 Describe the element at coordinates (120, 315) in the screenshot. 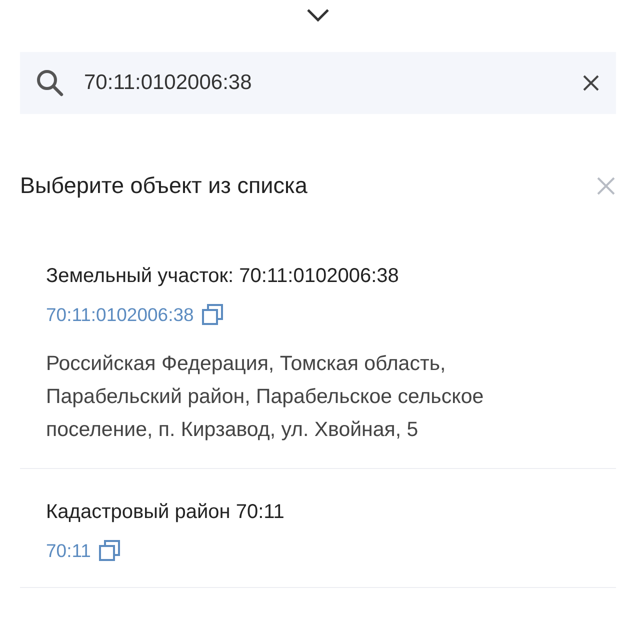

I see `cadastral-number-link: 70:11:0102006:38` at that location.